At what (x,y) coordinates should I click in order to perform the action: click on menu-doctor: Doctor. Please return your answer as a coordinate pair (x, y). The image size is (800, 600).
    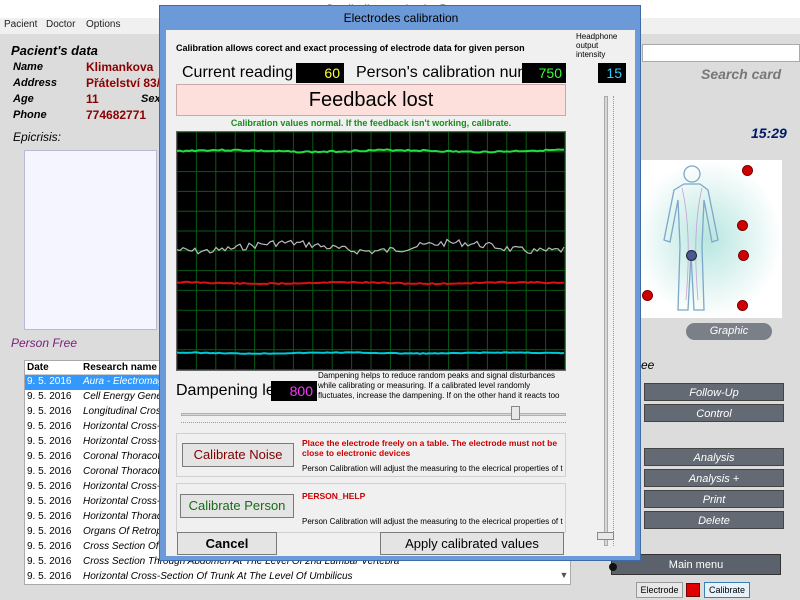
    Looking at the image, I should click on (60, 24).